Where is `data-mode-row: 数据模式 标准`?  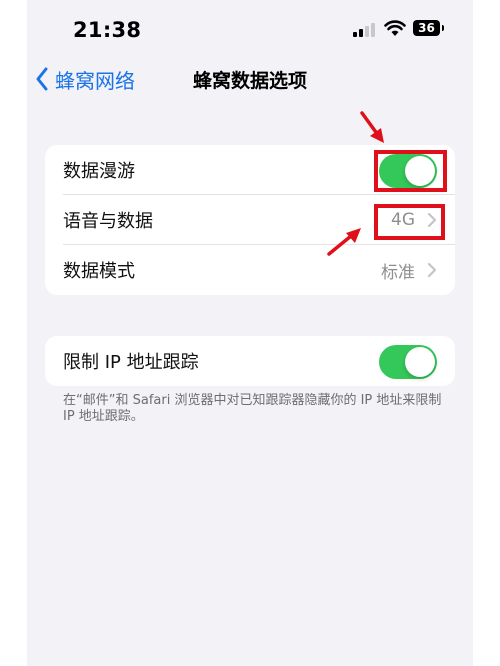 data-mode-row: 数据模式 标准 is located at coordinates (250, 270).